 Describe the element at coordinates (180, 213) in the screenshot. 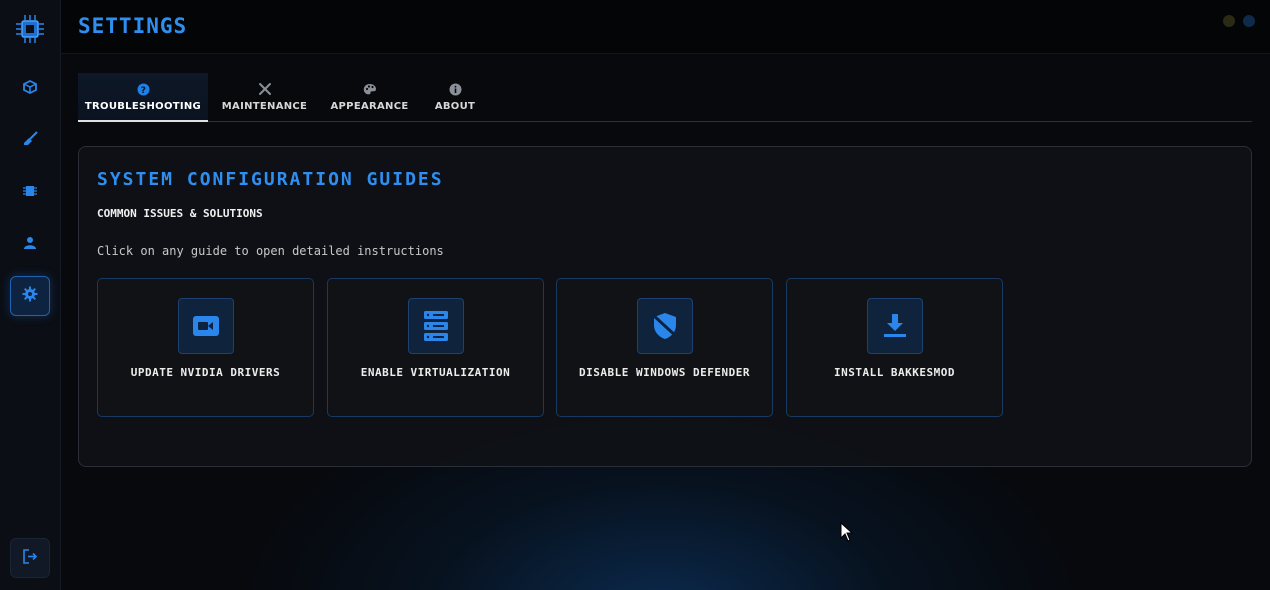

I see `panel-subtitle: COMMON ISSUES & SOLUTIONS` at that location.